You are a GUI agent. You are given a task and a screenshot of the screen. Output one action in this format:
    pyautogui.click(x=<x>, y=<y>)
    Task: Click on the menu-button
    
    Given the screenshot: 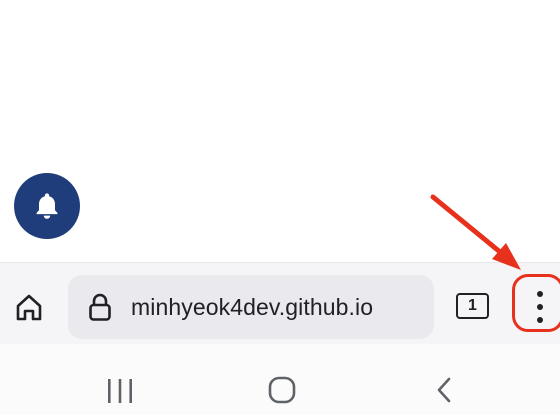 What is the action you would take?
    pyautogui.click(x=537, y=313)
    